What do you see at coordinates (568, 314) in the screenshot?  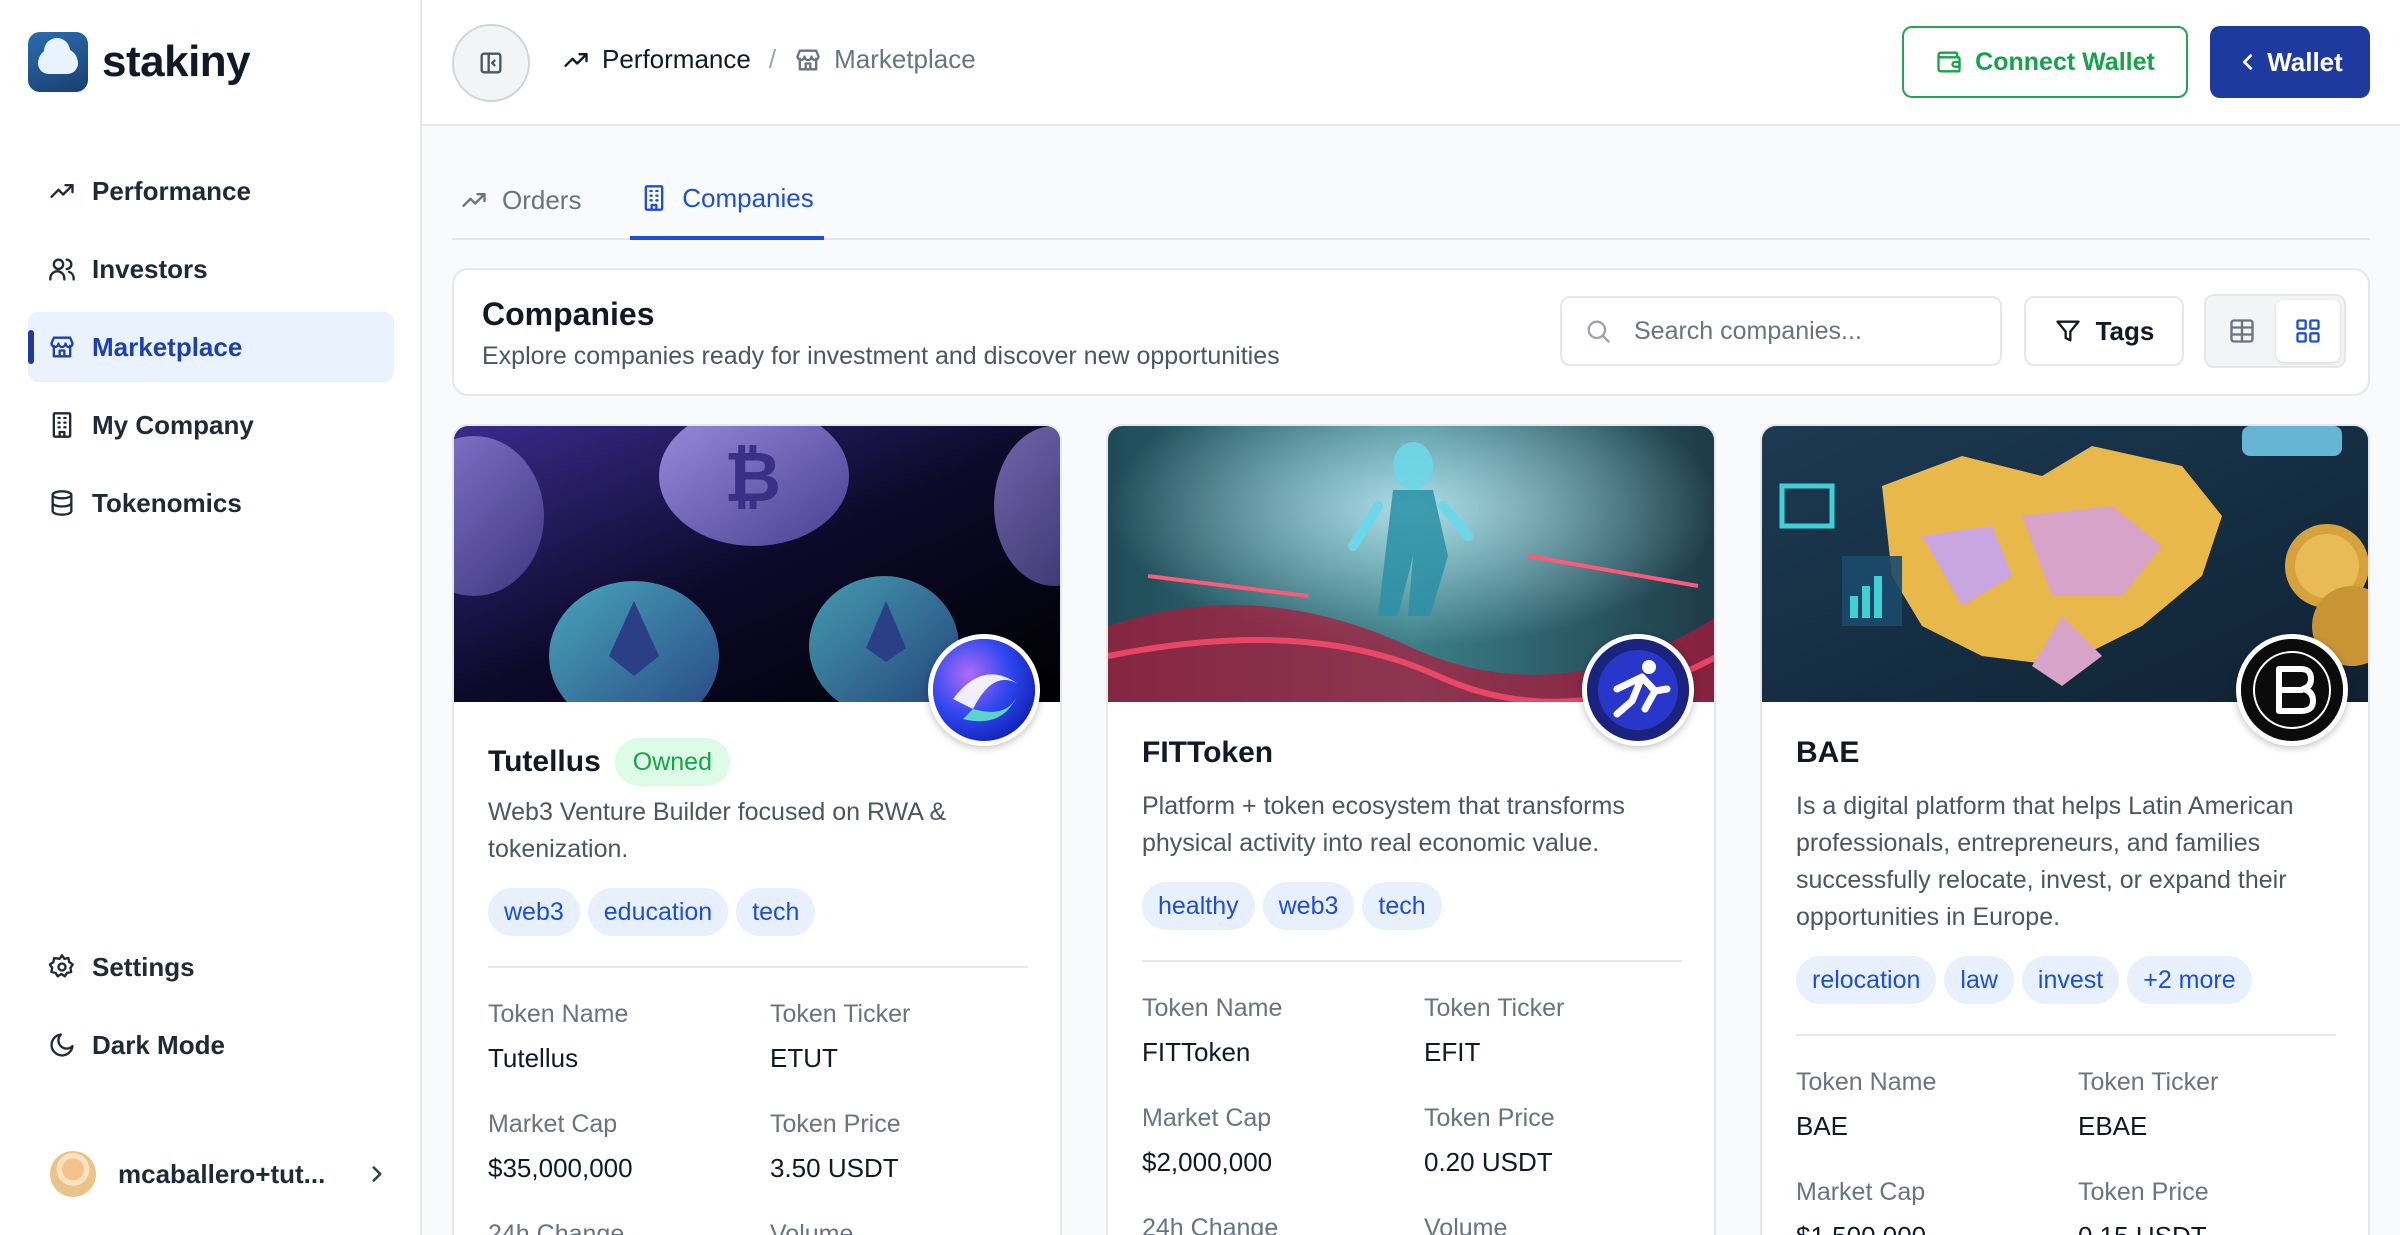 I see `page-title: Companies` at bounding box center [568, 314].